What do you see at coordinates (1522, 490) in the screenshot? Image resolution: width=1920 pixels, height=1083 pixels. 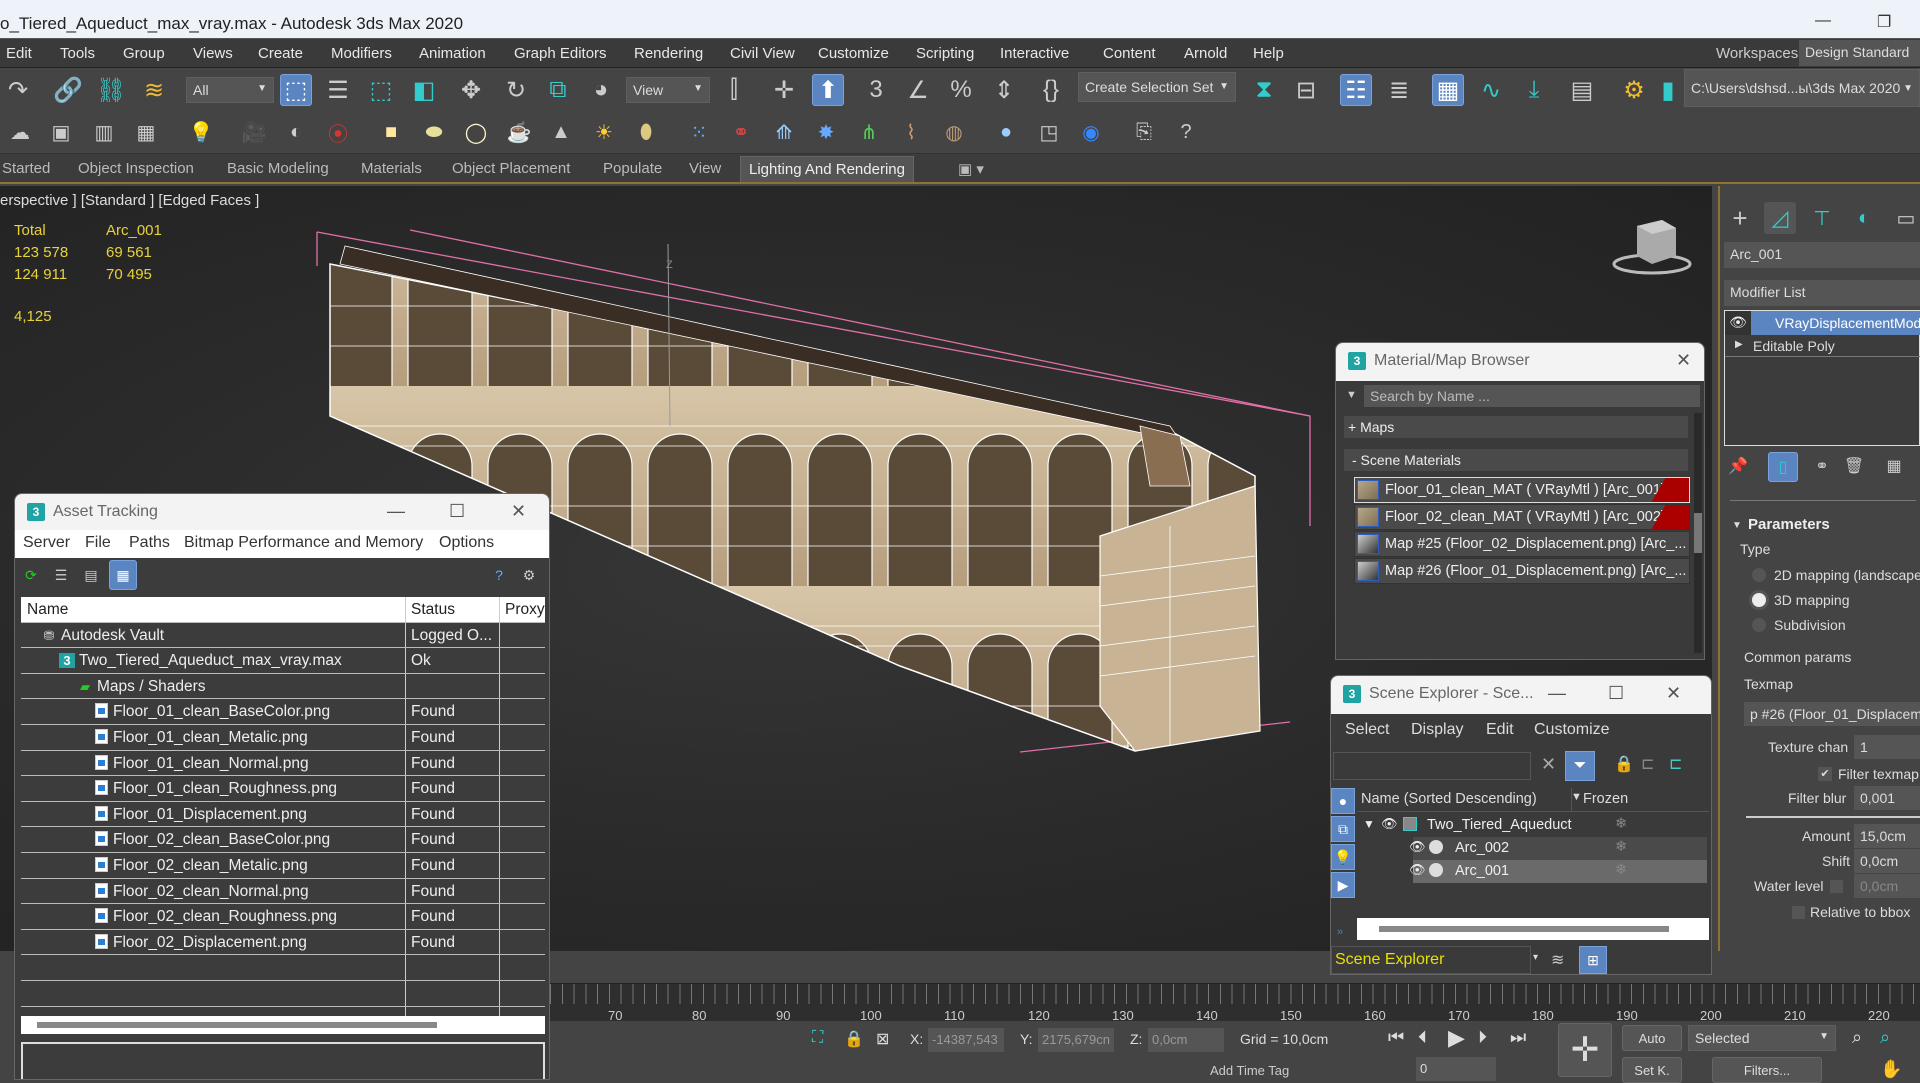 I see `material-list-item: Floor_01_clean_MAT ( VRayMtl ) [Arc_001]` at bounding box center [1522, 490].